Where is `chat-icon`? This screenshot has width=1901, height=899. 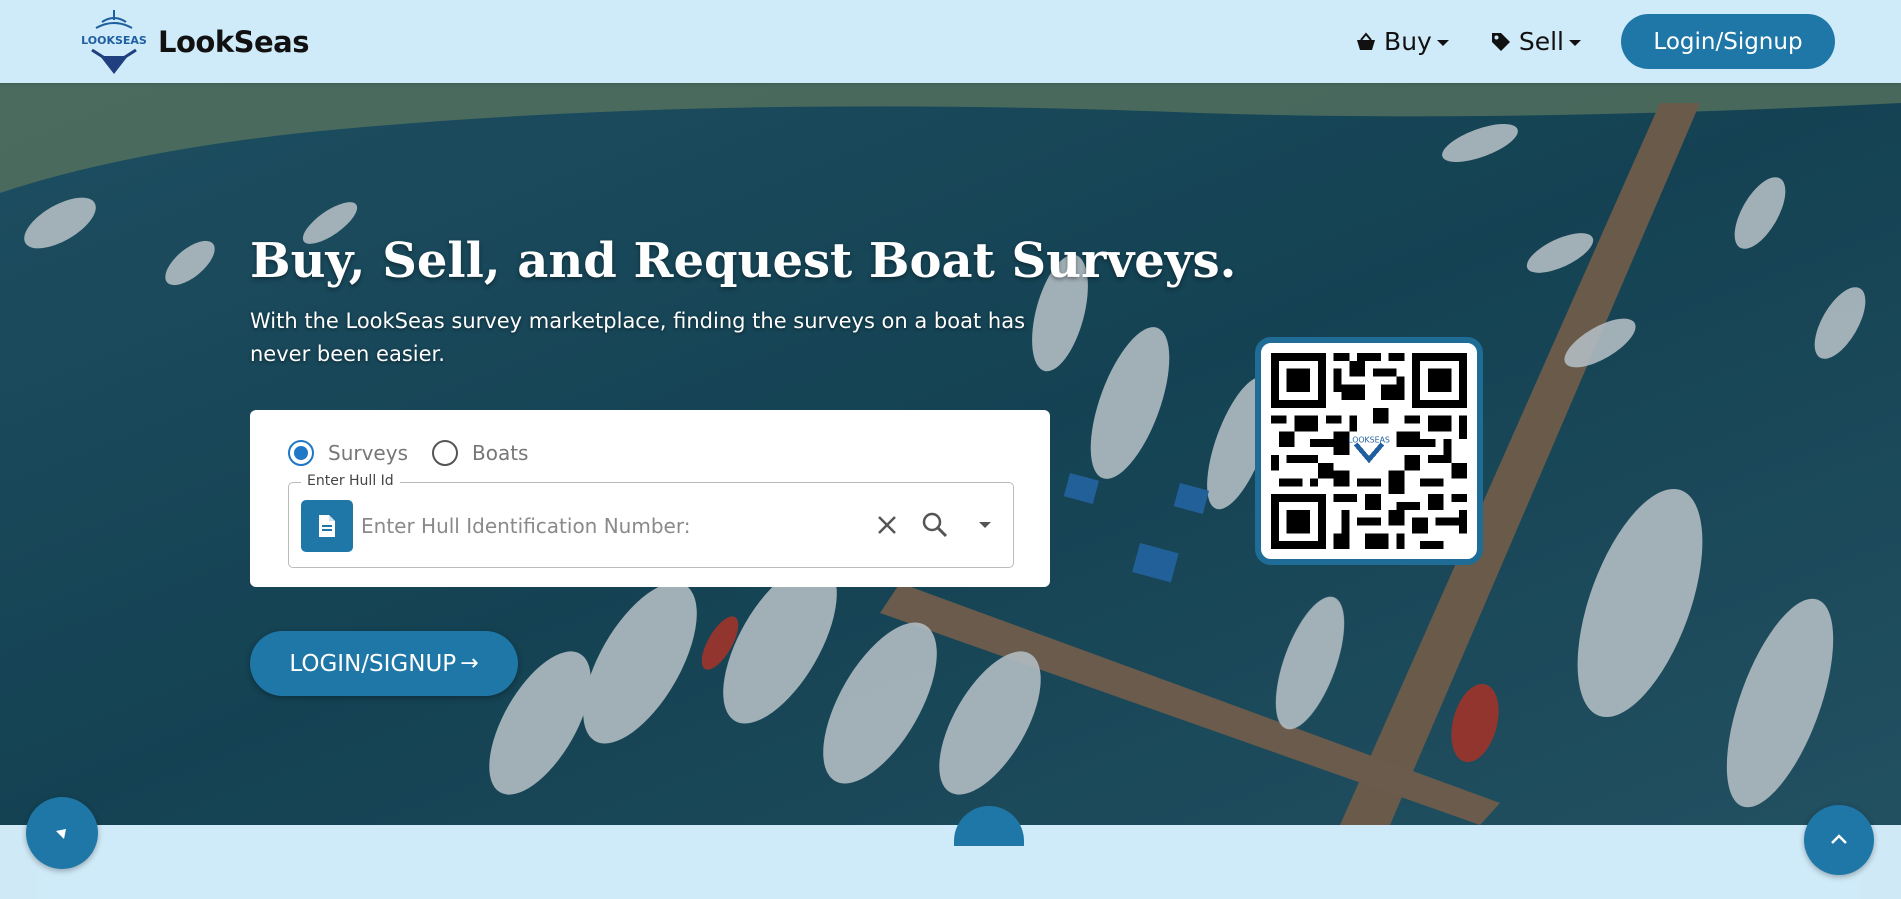 chat-icon is located at coordinates (61, 834).